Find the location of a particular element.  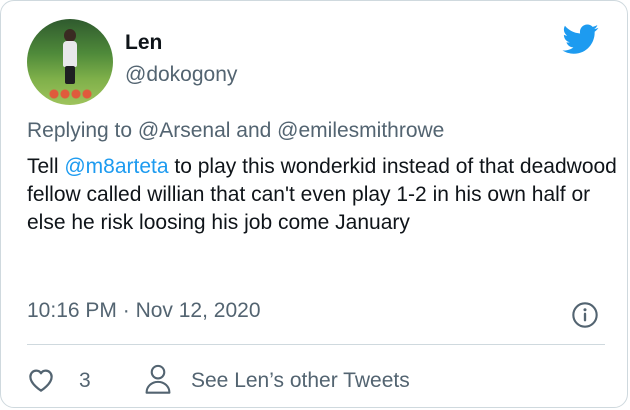

tweet-mention-link: @m8arteta is located at coordinates (116, 166).